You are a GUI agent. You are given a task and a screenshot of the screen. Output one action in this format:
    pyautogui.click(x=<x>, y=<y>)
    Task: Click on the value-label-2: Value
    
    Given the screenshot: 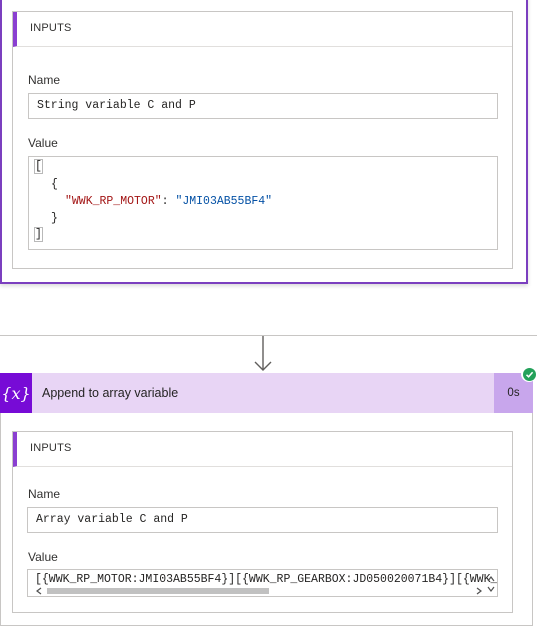 What is the action you would take?
    pyautogui.click(x=43, y=557)
    